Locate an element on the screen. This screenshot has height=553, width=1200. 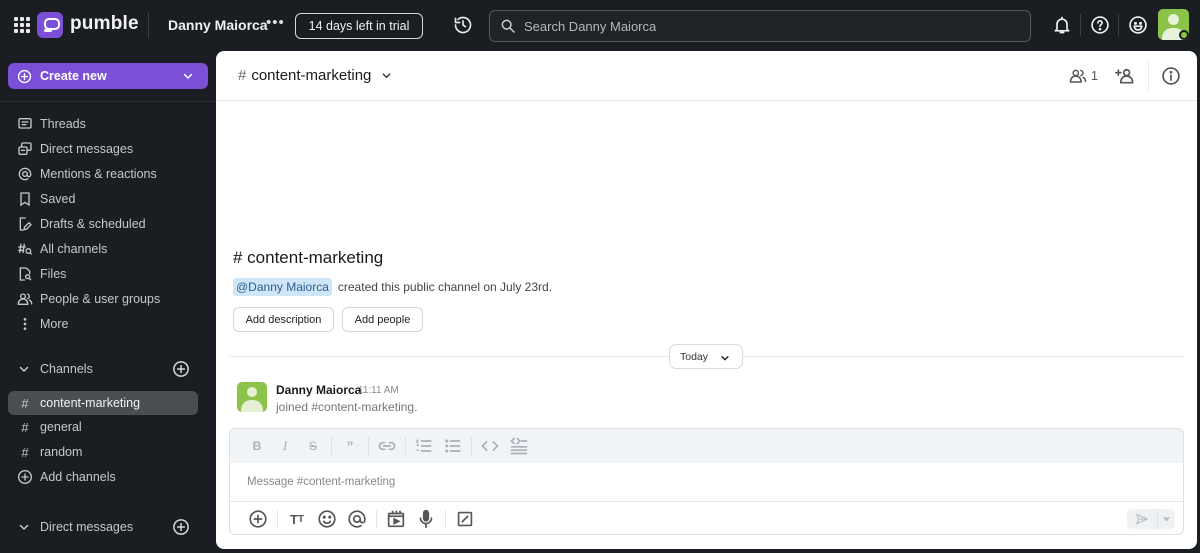
bookmark-icon is located at coordinates (25, 199).